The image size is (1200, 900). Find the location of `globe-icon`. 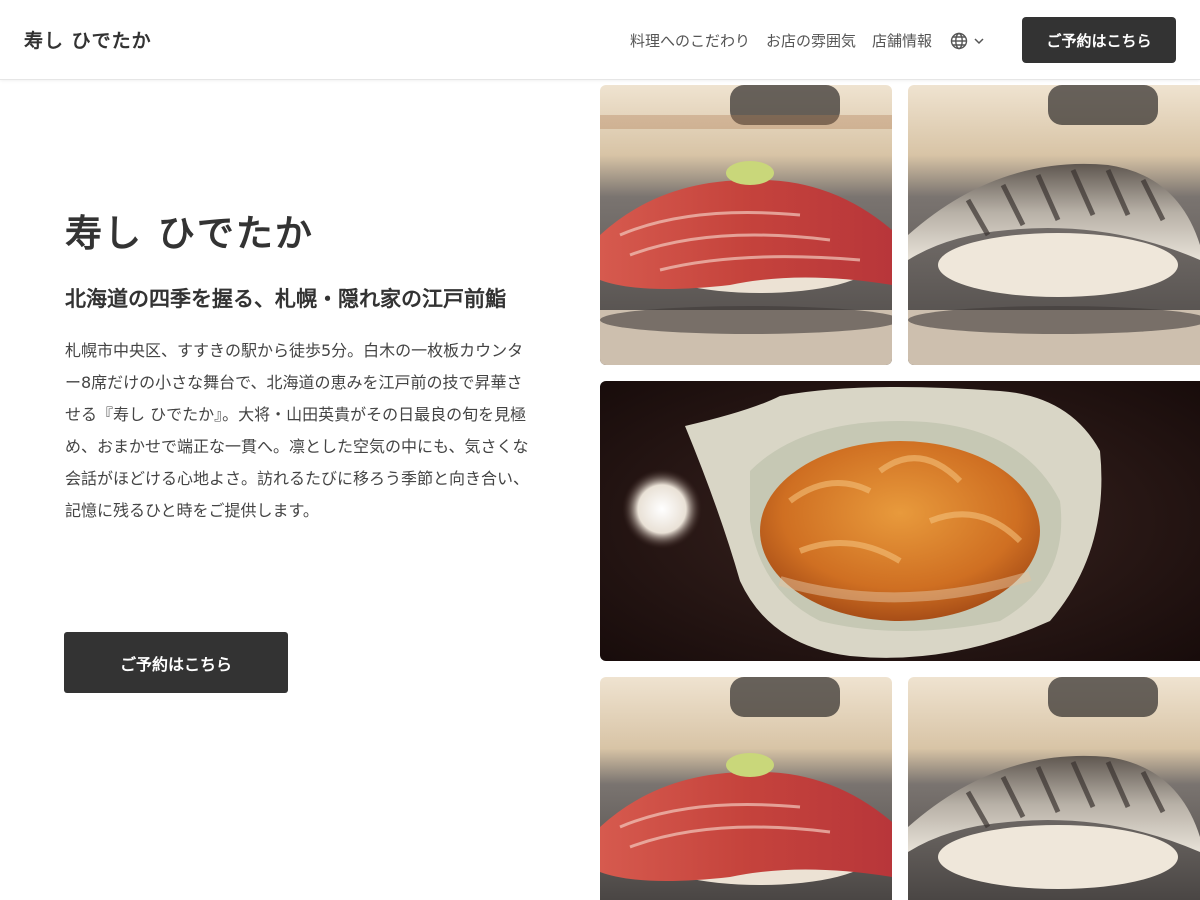

globe-icon is located at coordinates (959, 41).